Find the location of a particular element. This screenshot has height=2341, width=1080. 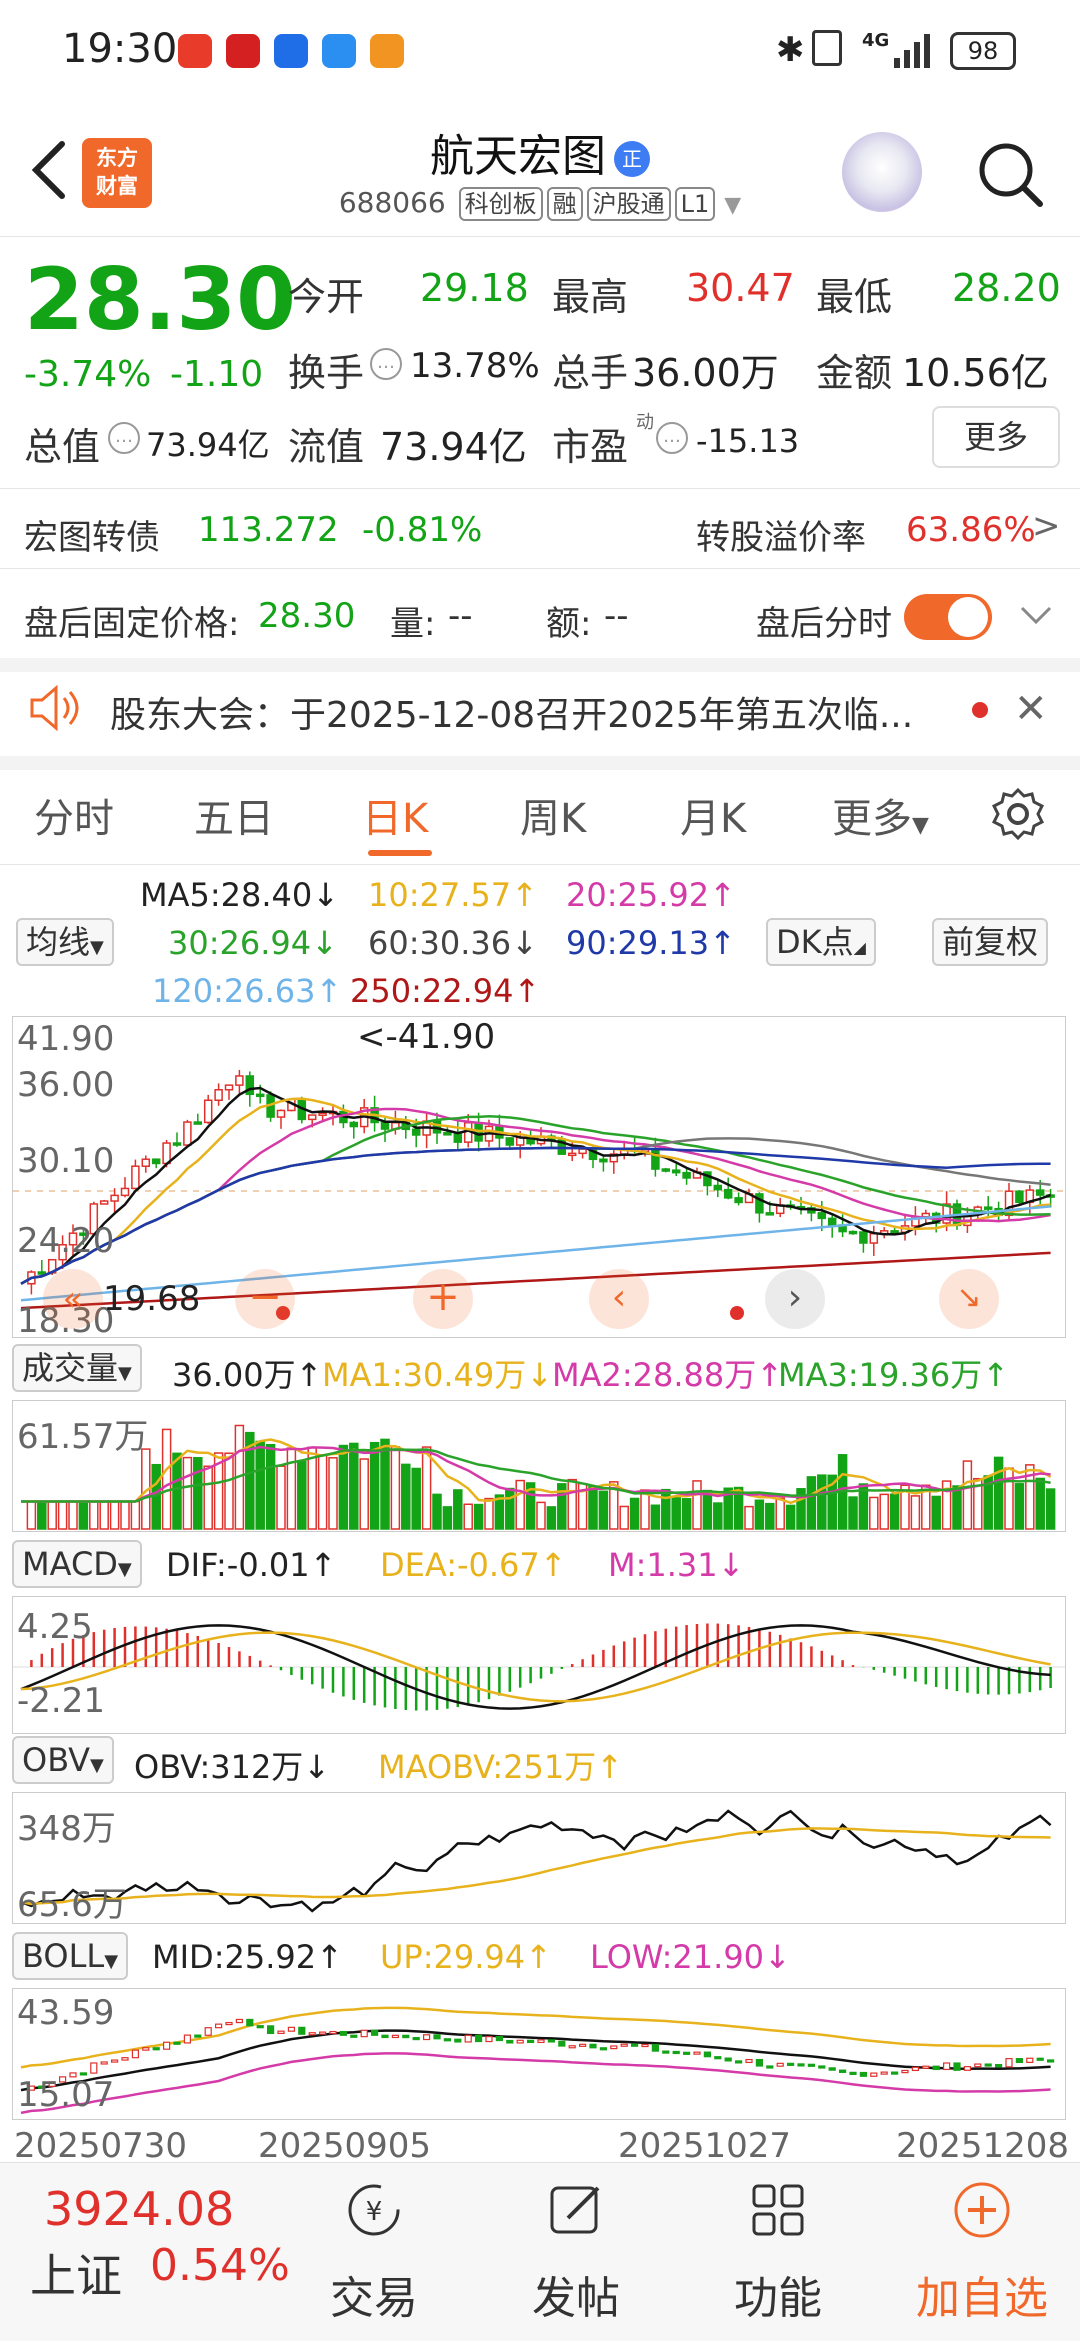

search-icon is located at coordinates (1010, 174).